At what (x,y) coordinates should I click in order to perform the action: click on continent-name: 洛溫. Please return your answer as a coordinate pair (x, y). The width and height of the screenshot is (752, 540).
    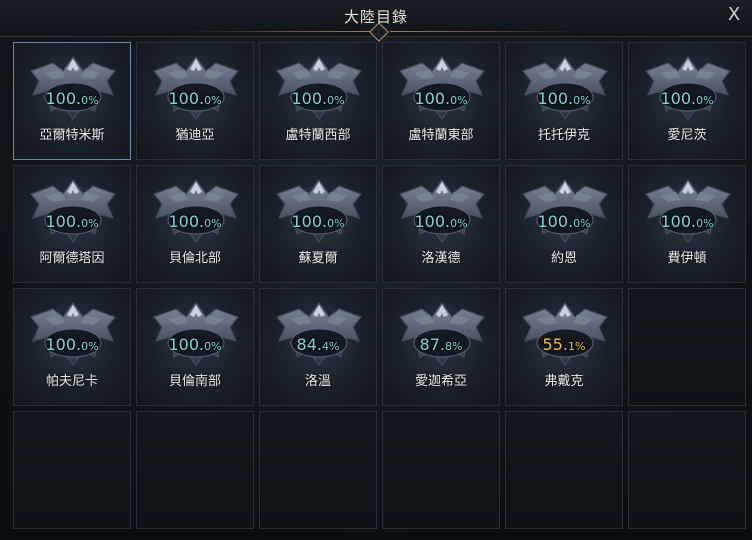
    Looking at the image, I should click on (317, 381).